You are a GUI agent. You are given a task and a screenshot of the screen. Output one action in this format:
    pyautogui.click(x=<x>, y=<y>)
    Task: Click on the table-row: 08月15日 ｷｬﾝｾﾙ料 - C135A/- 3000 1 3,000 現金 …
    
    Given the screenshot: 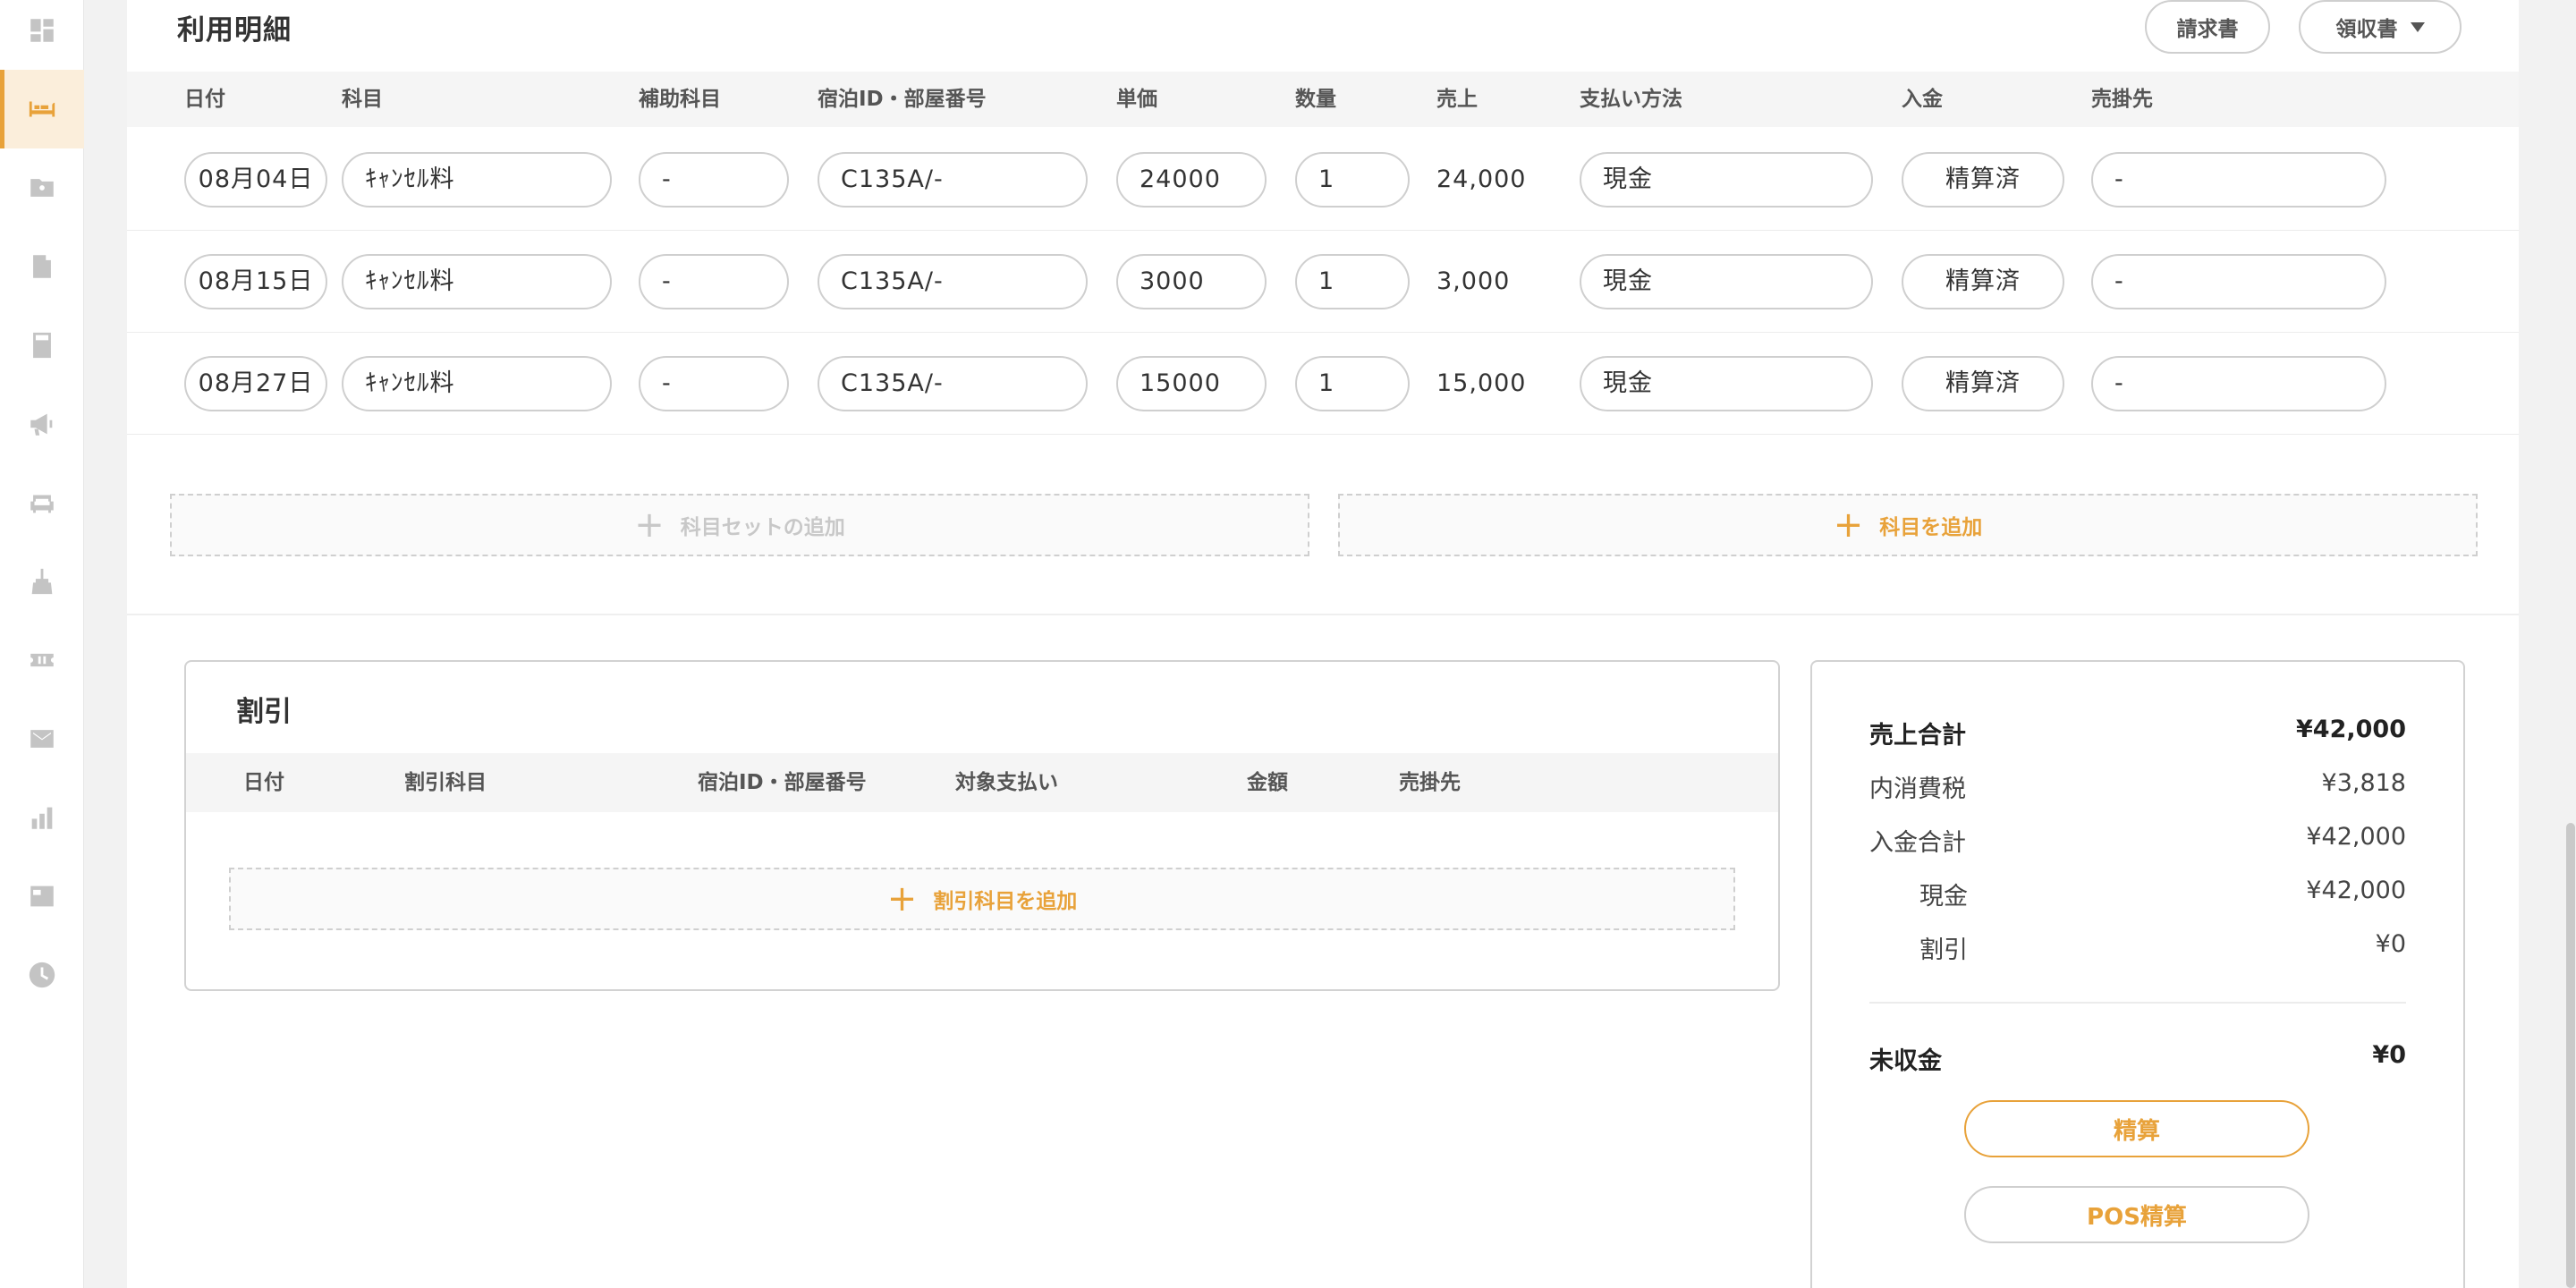 What is the action you would take?
    pyautogui.click(x=1323, y=282)
    